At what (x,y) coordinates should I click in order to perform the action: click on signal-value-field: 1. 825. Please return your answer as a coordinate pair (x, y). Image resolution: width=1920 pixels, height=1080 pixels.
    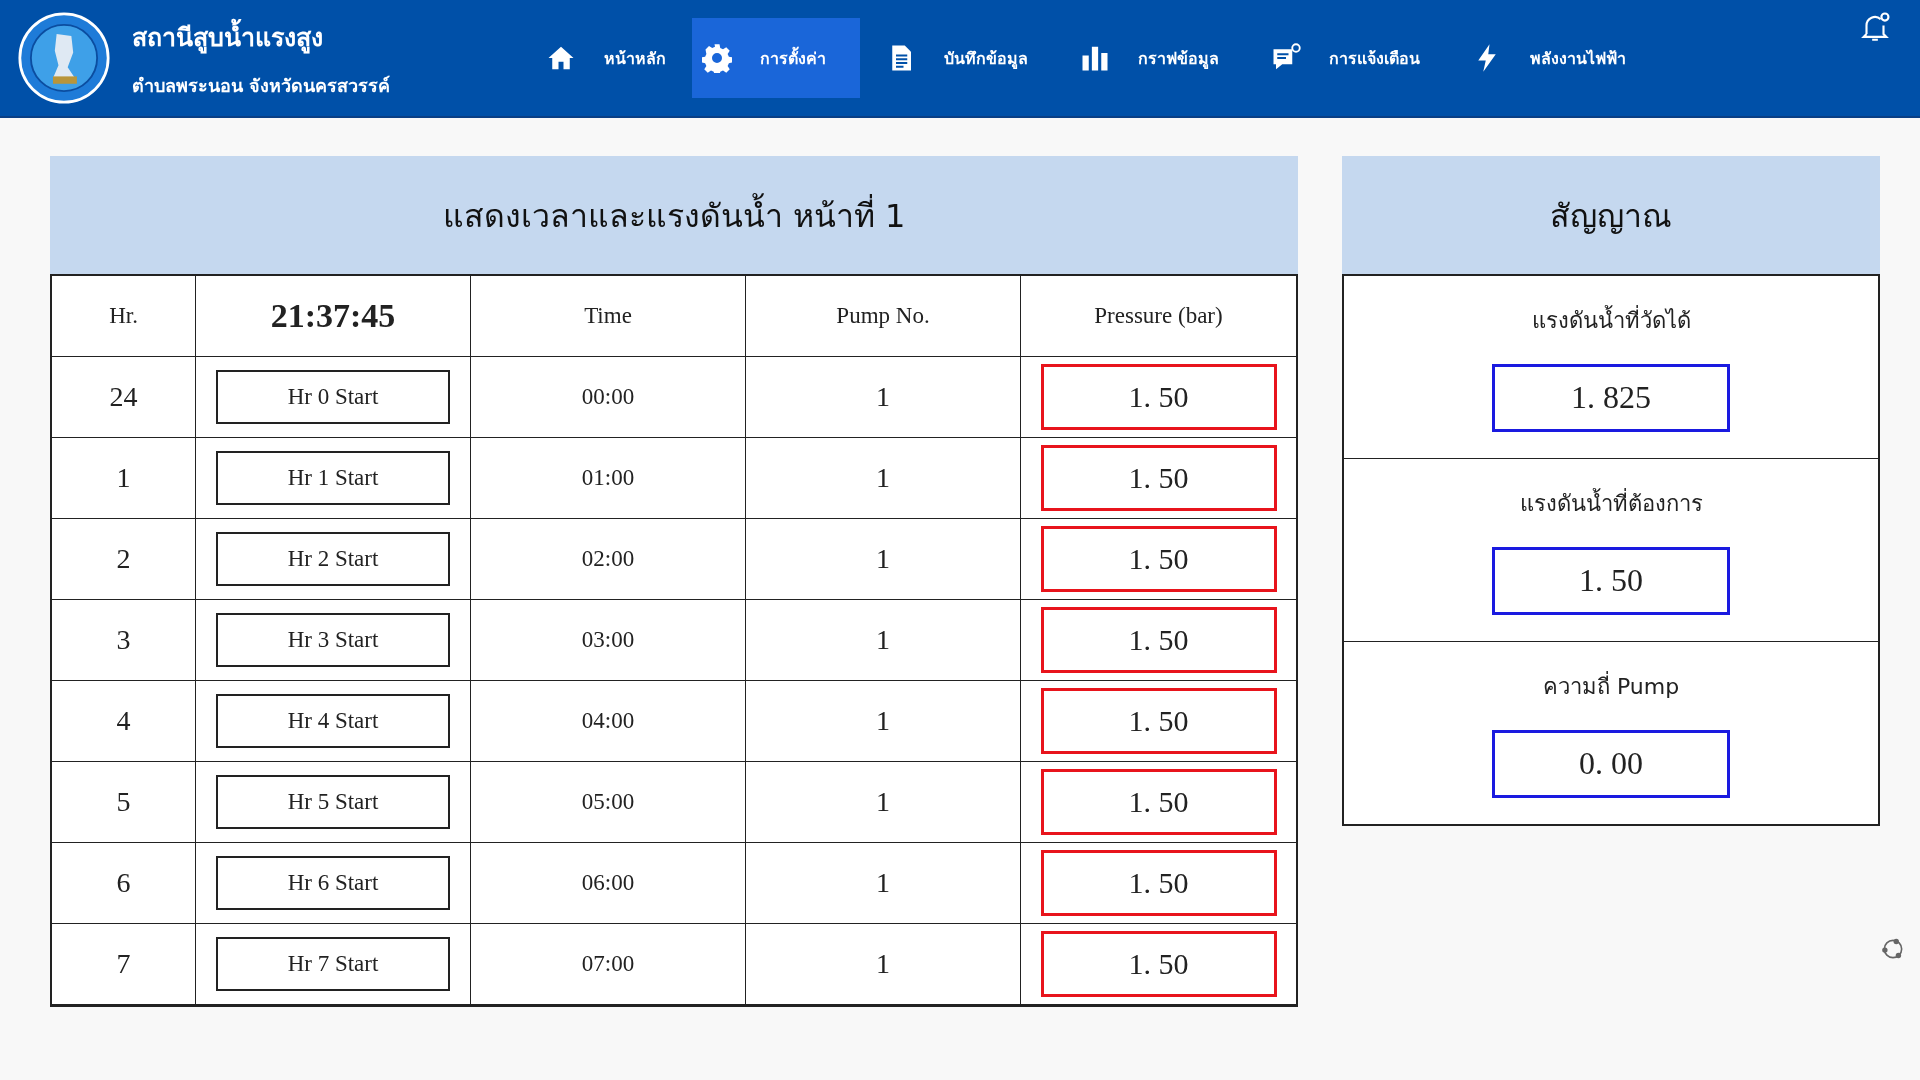
    Looking at the image, I should click on (1611, 397).